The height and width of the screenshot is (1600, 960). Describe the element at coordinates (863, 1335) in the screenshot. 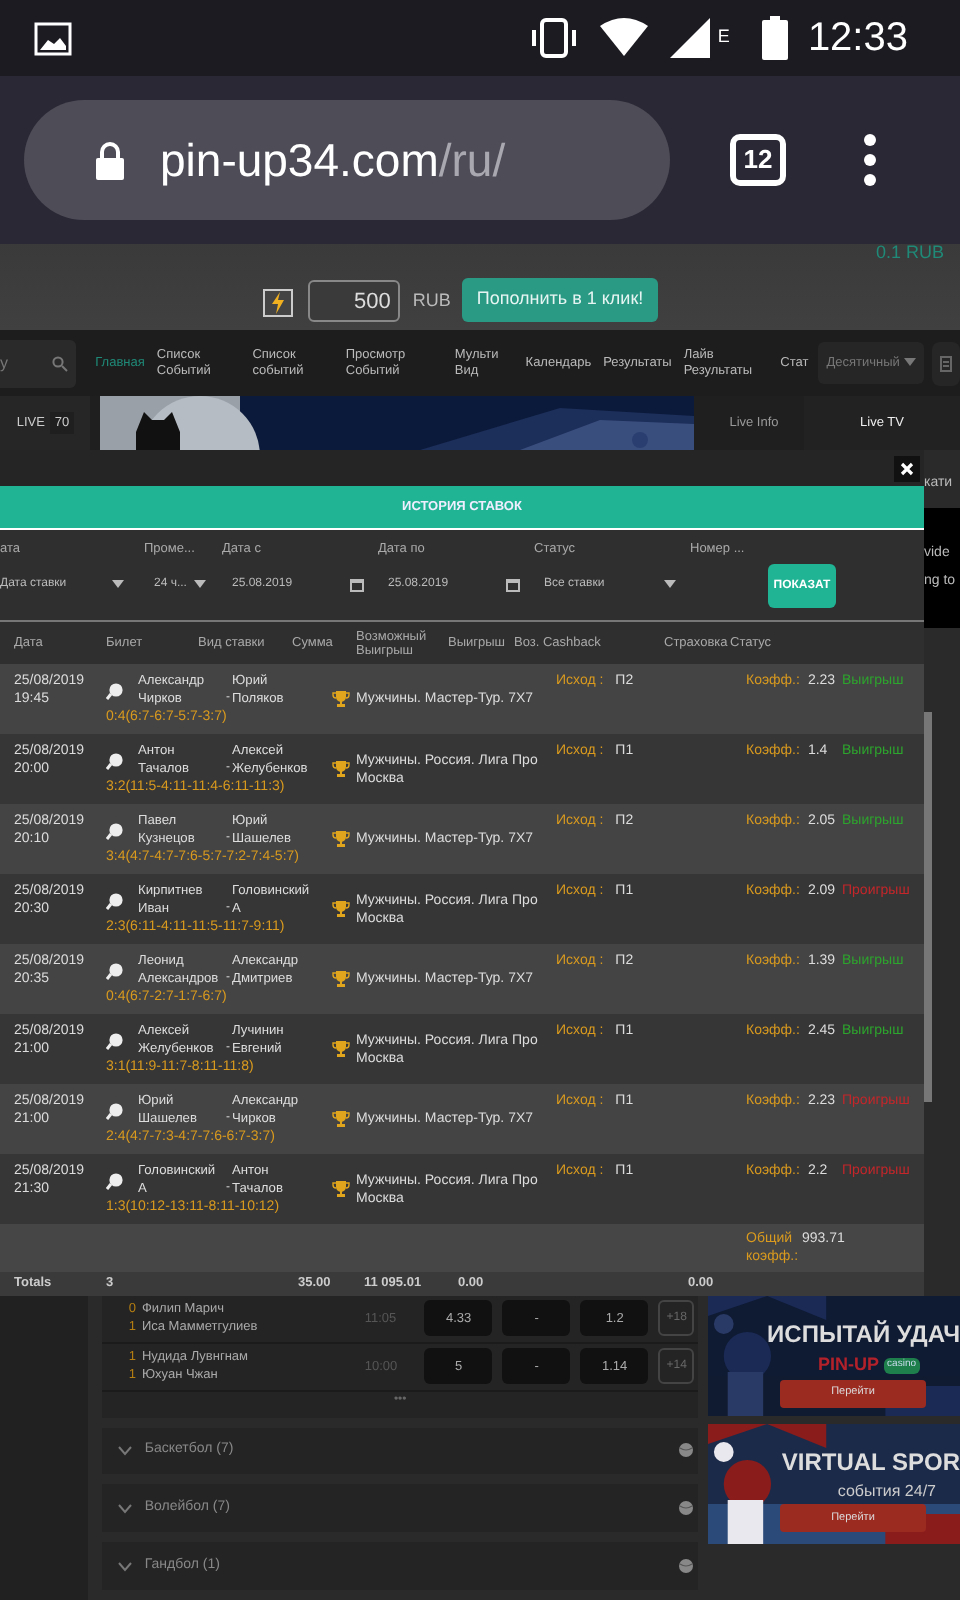

I see `ad-headline: ИСПЫТАЙ УДАЧ` at that location.